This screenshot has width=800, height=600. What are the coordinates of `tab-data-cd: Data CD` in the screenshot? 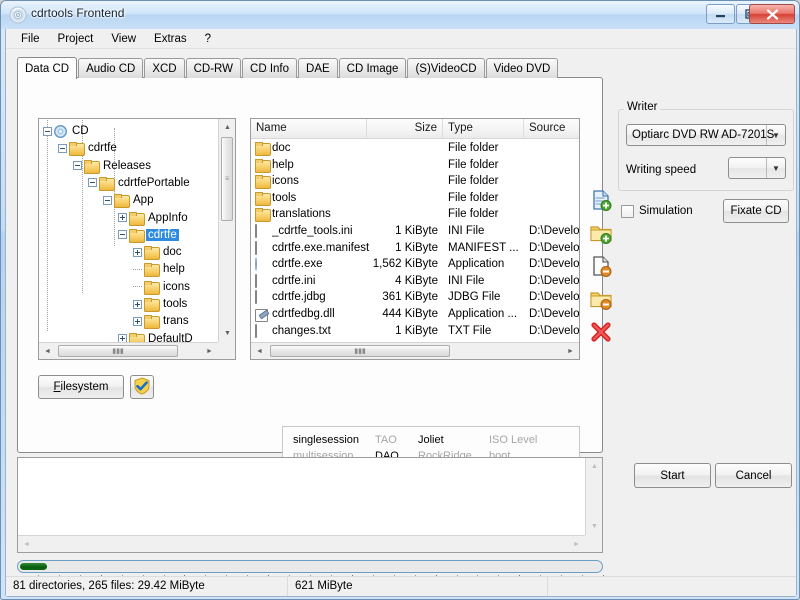 It's located at (47, 68).